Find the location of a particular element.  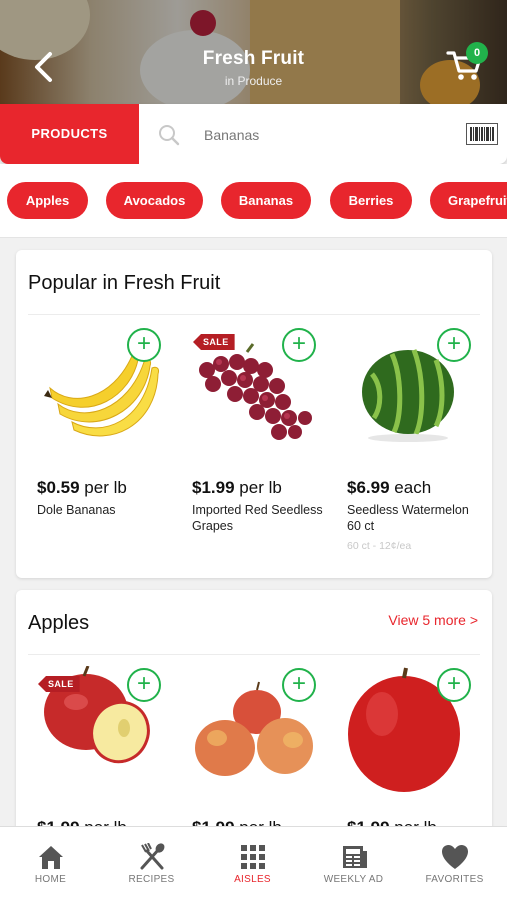

section-title: Popular in Fresh Fruit is located at coordinates (124, 283).